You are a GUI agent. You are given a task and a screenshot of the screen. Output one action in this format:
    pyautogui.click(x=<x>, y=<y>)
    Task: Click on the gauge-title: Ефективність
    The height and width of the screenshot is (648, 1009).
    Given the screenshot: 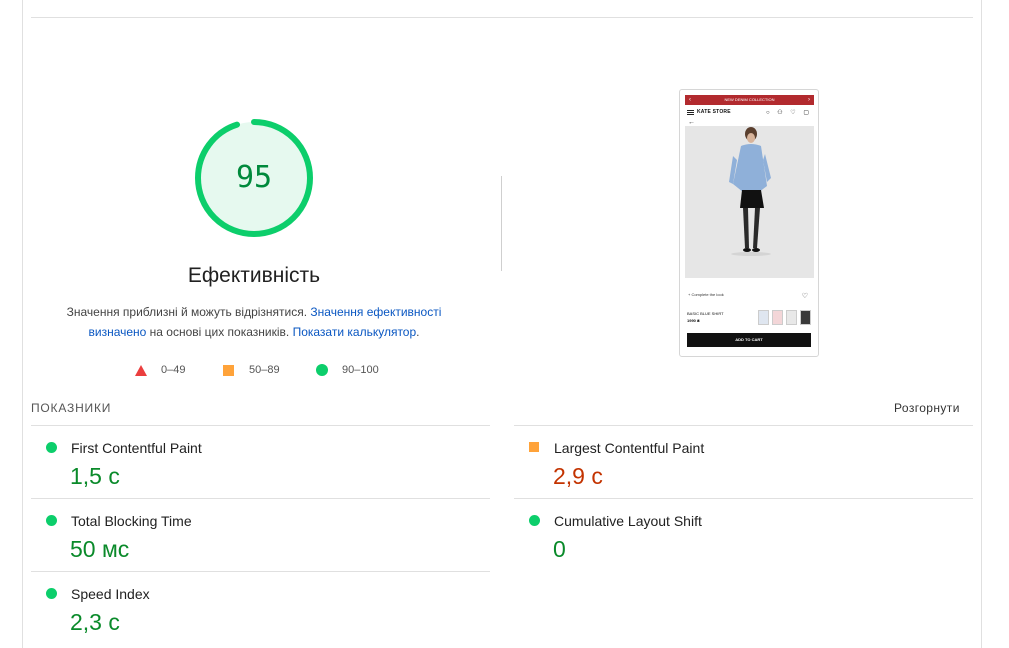 What is the action you would take?
    pyautogui.click(x=254, y=275)
    